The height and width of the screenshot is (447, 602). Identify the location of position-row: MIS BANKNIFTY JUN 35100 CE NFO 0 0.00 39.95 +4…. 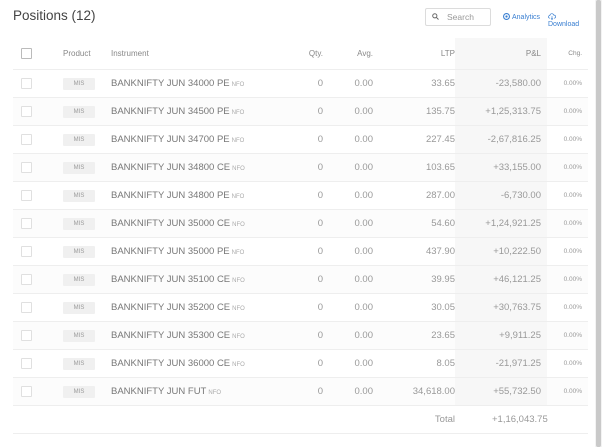
(300, 279).